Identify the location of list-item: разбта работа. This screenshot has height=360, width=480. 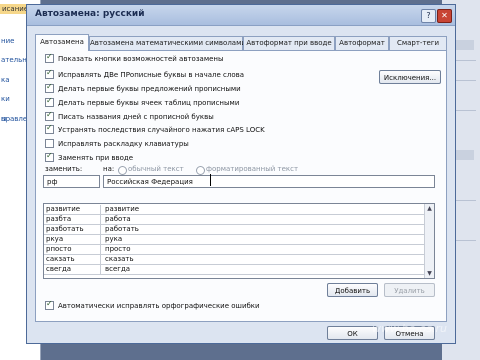
(235, 220).